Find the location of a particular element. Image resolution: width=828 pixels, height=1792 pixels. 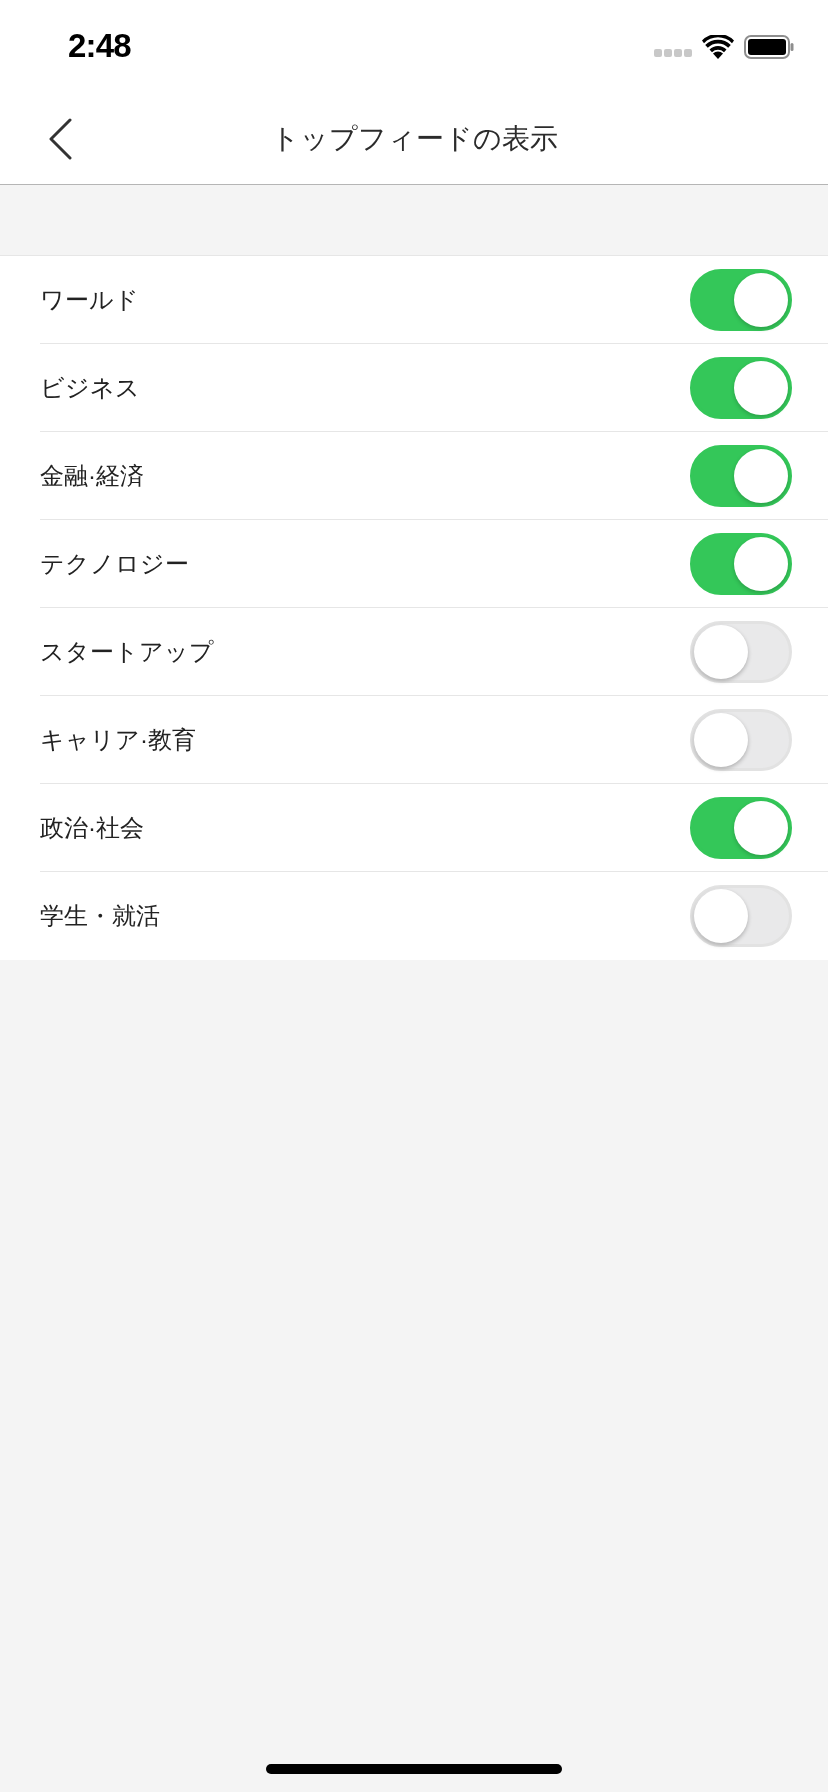

setting-label: 金融·経済 is located at coordinates (92, 475).